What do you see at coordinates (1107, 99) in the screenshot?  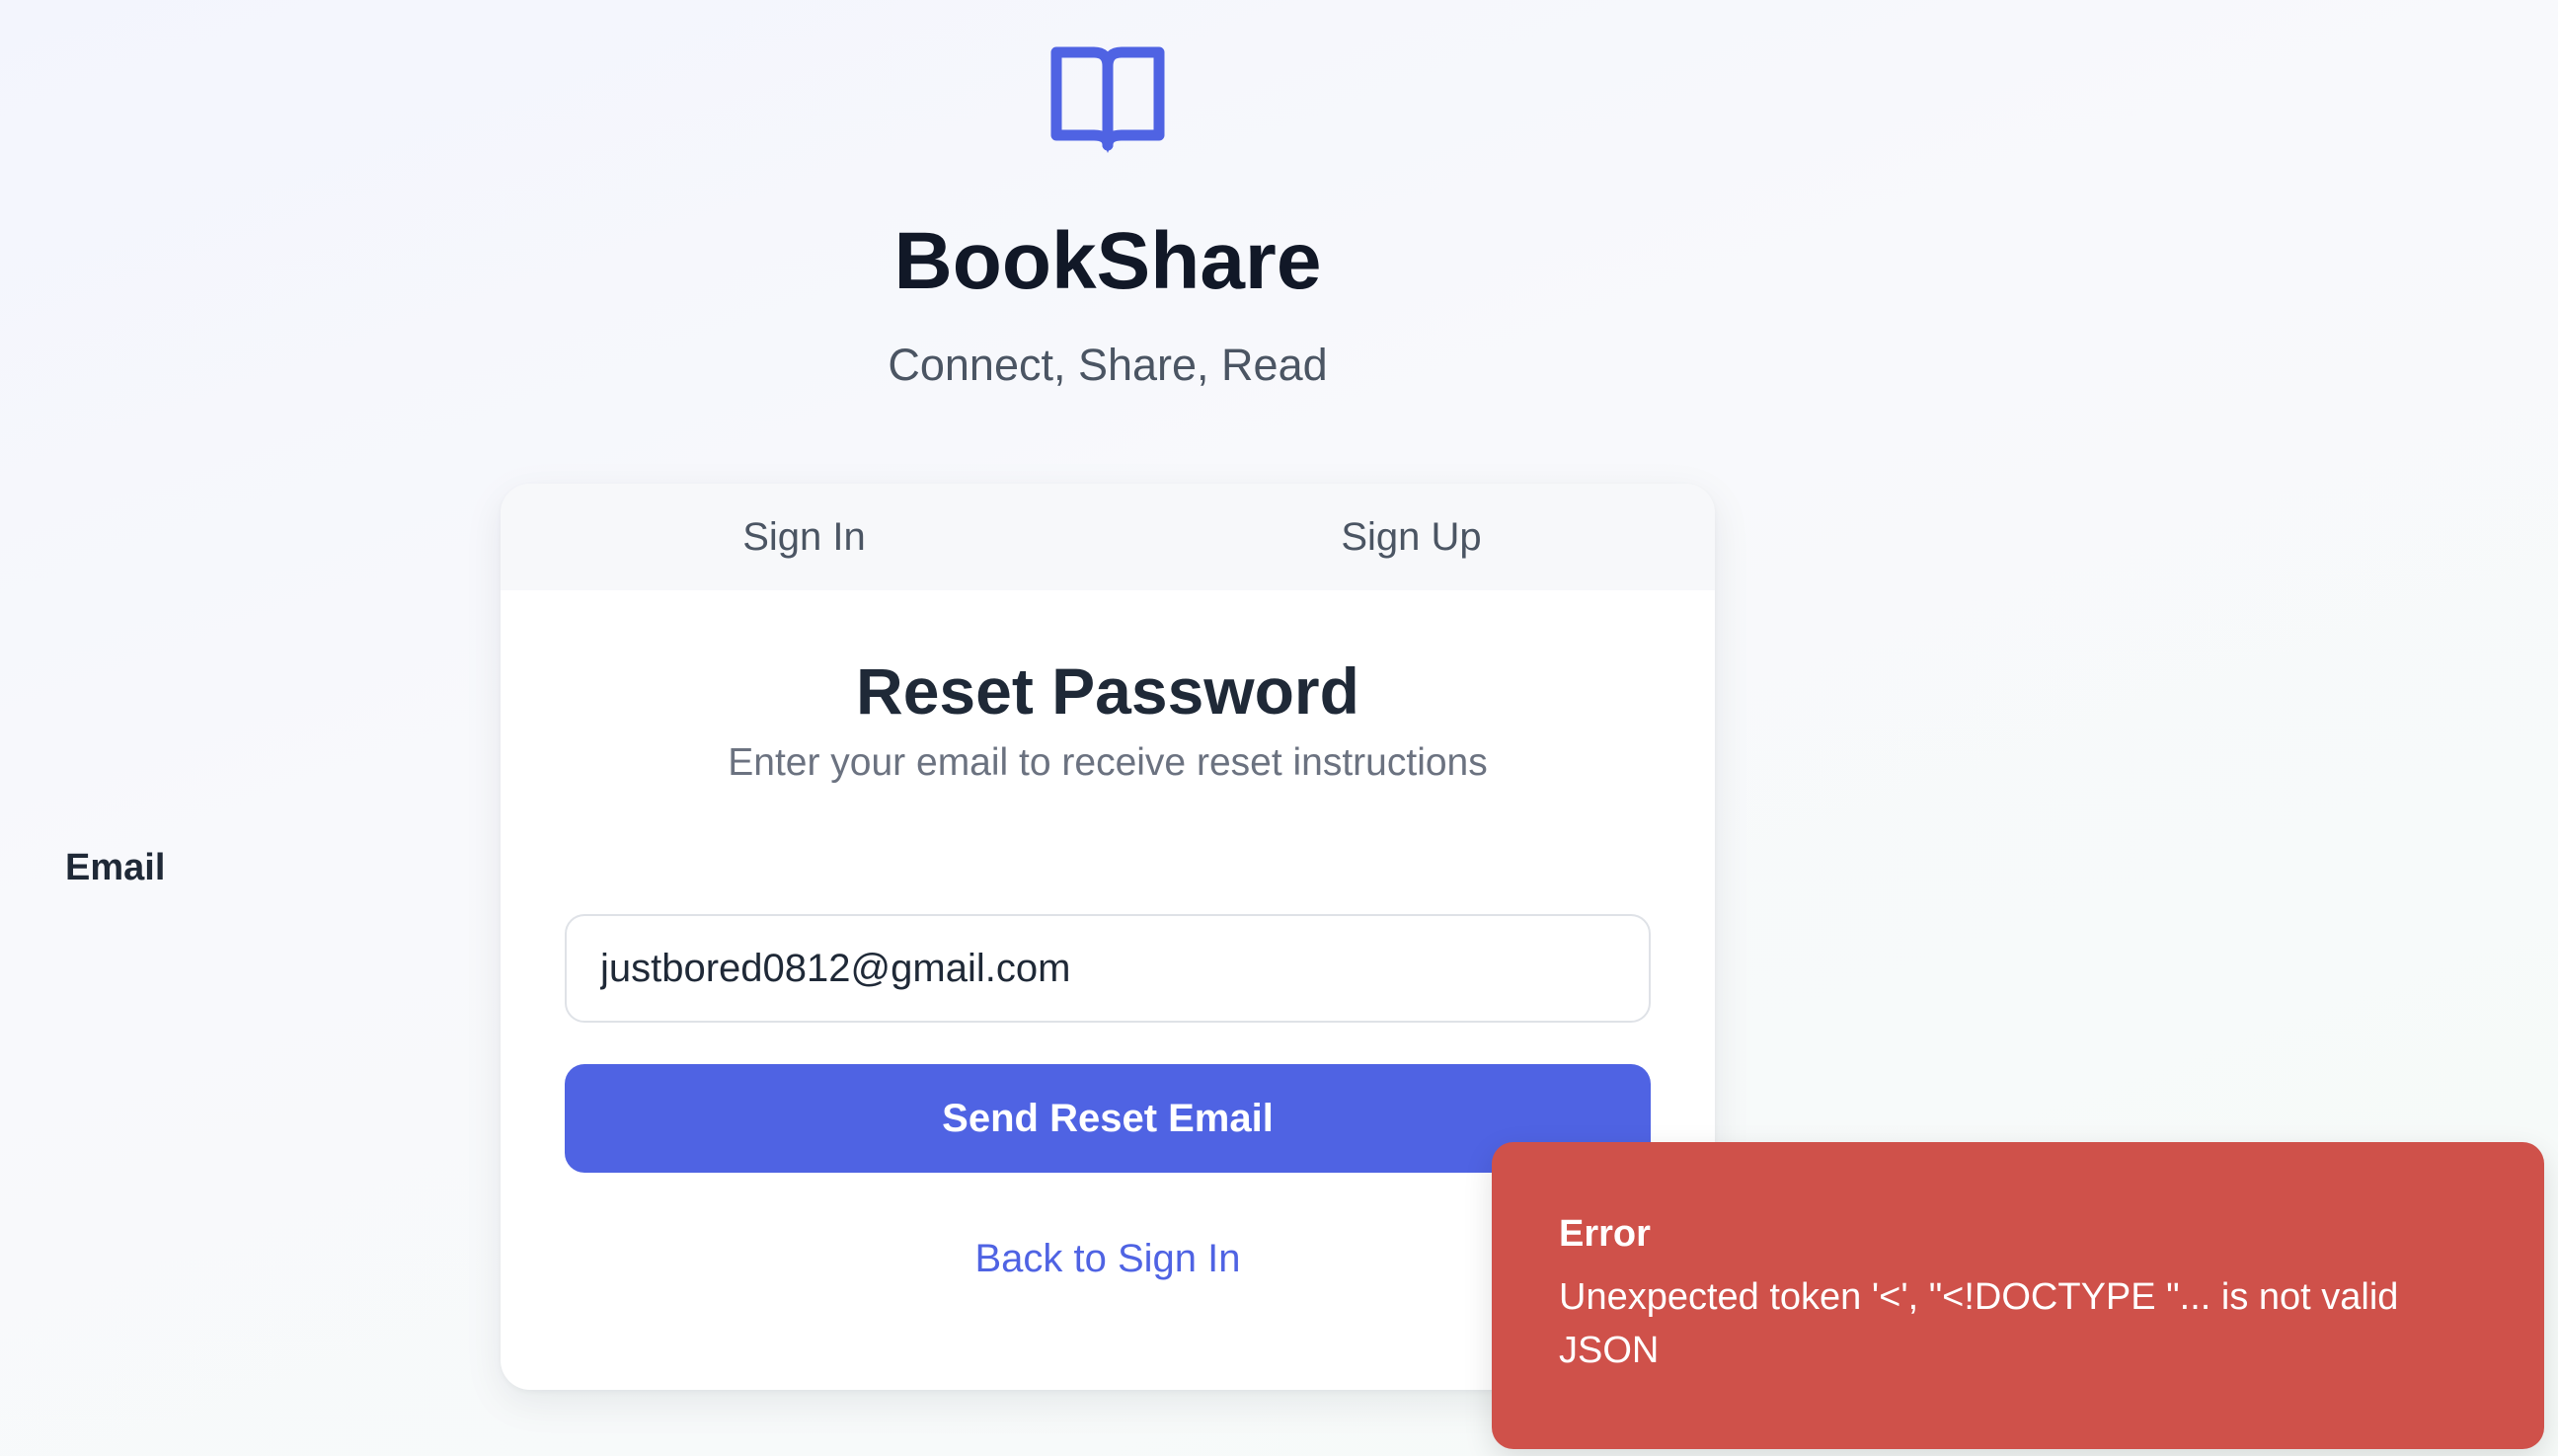 I see `book-open-icon` at bounding box center [1107, 99].